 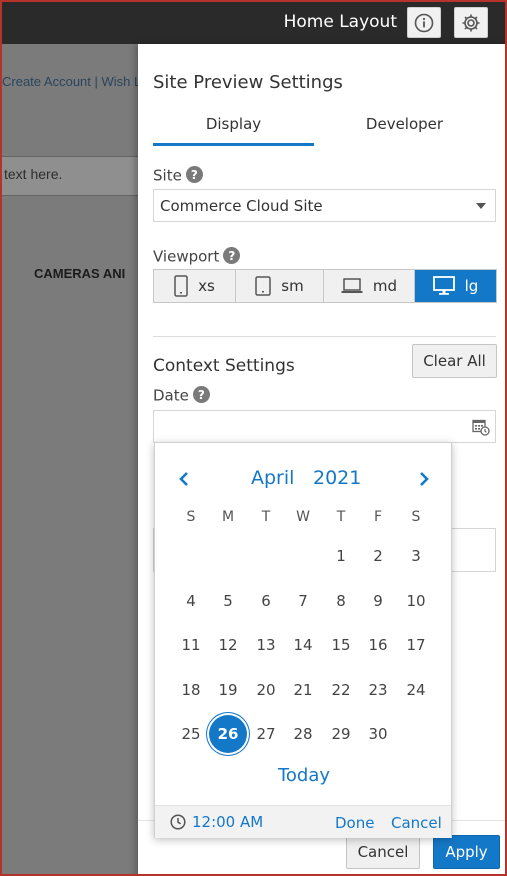 I want to click on calendar-day: 6, so click(x=266, y=601).